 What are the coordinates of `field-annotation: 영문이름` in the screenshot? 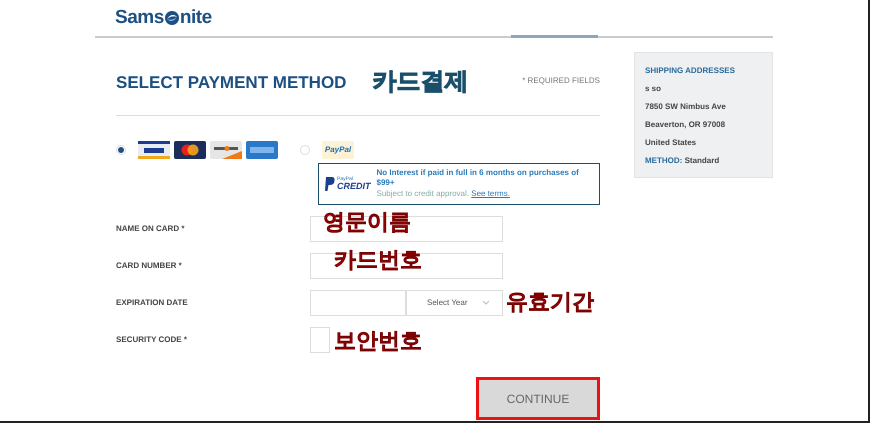 It's located at (367, 222).